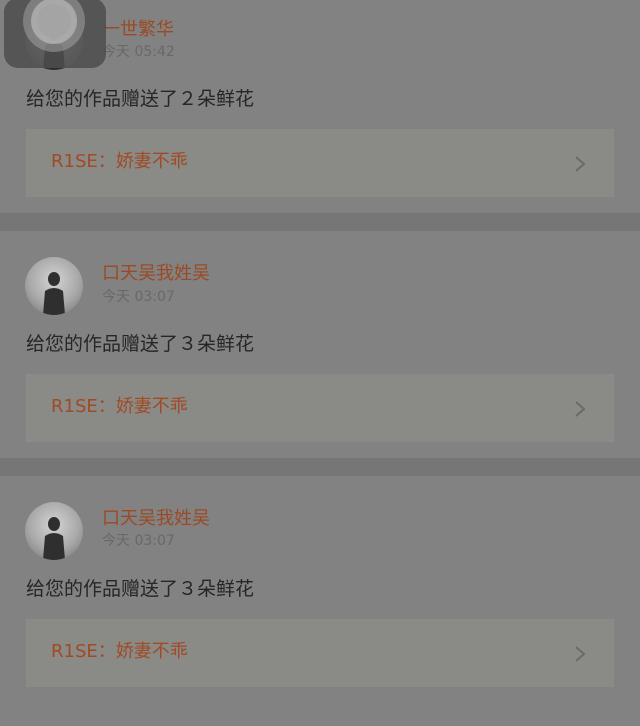 This screenshot has width=640, height=726. I want to click on message-text: 给您的作品赠送了２朵鲜花, so click(140, 99).